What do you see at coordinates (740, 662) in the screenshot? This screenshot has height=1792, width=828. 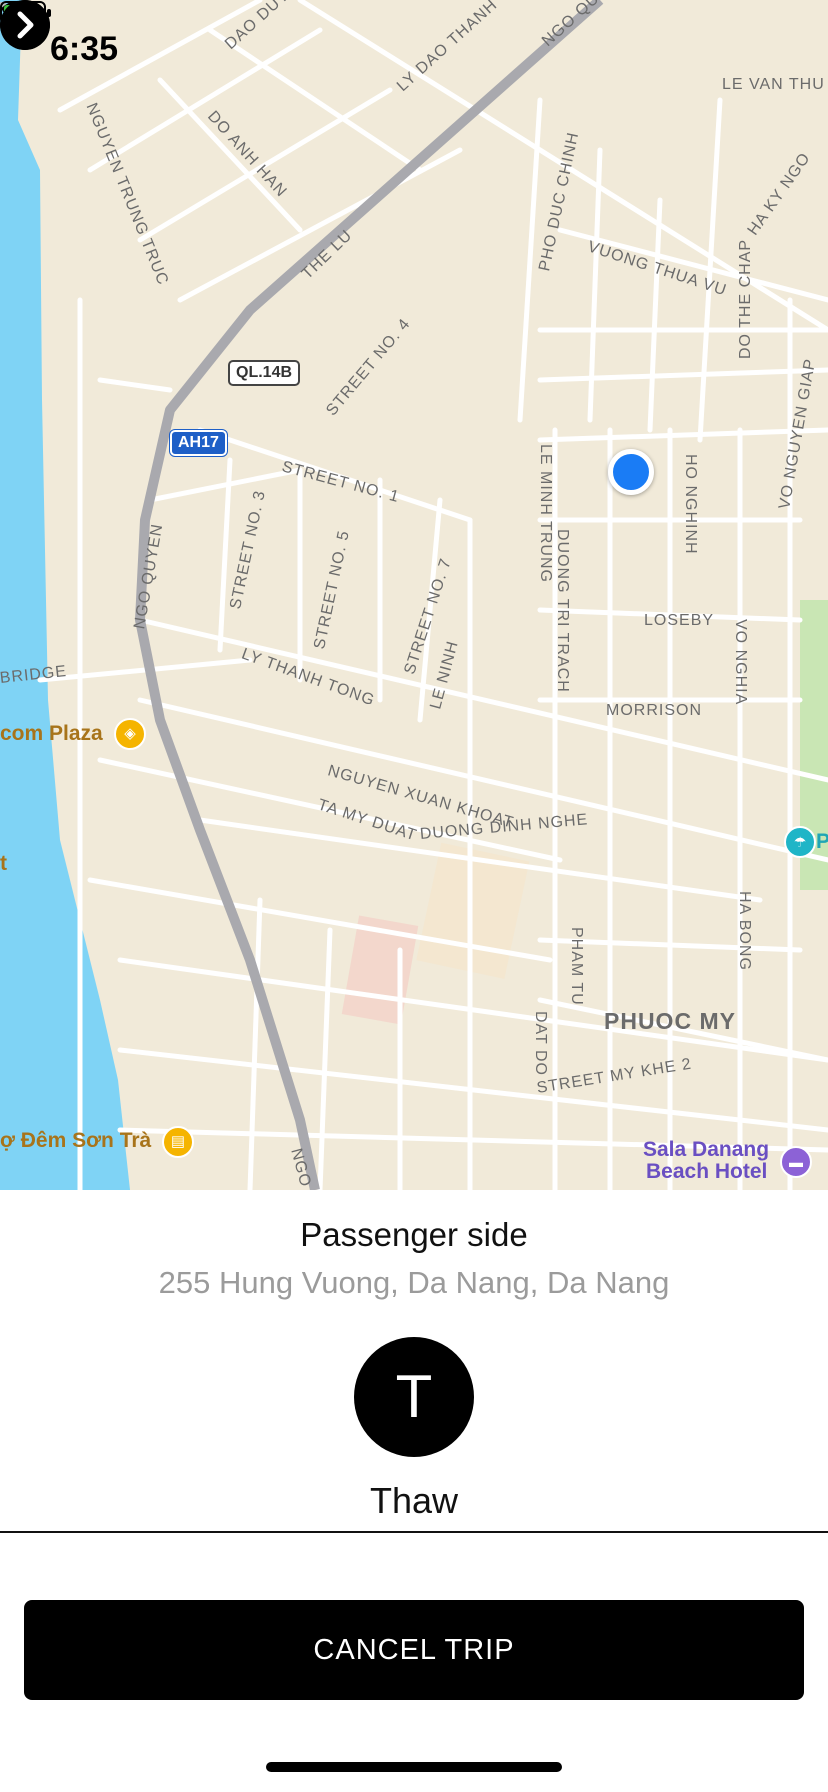 I see `street-label: VO NGHIA` at bounding box center [740, 662].